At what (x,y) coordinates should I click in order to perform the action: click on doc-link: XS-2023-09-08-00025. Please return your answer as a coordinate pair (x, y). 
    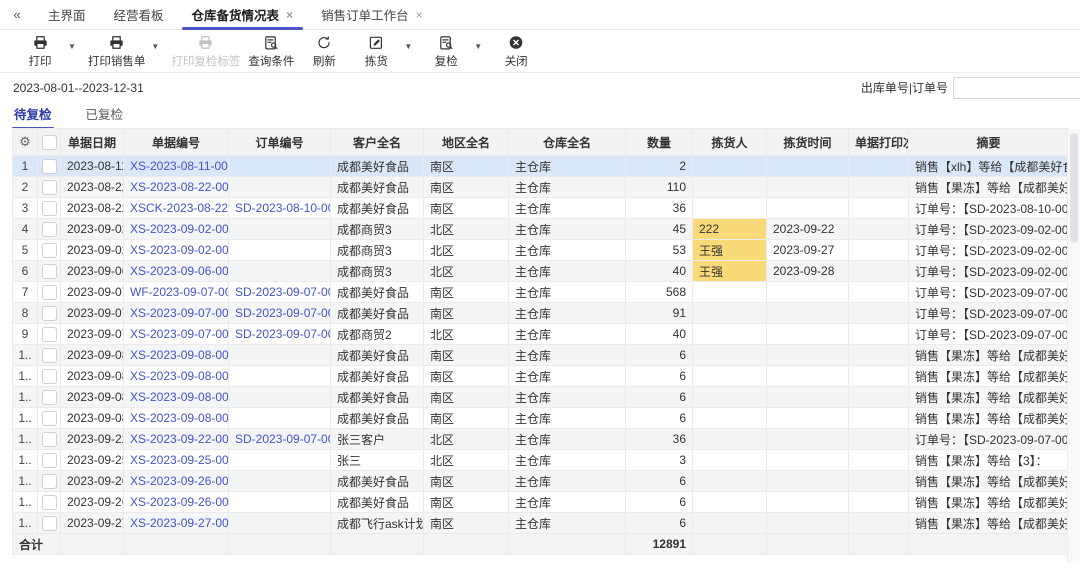
    Looking at the image, I should click on (179, 376).